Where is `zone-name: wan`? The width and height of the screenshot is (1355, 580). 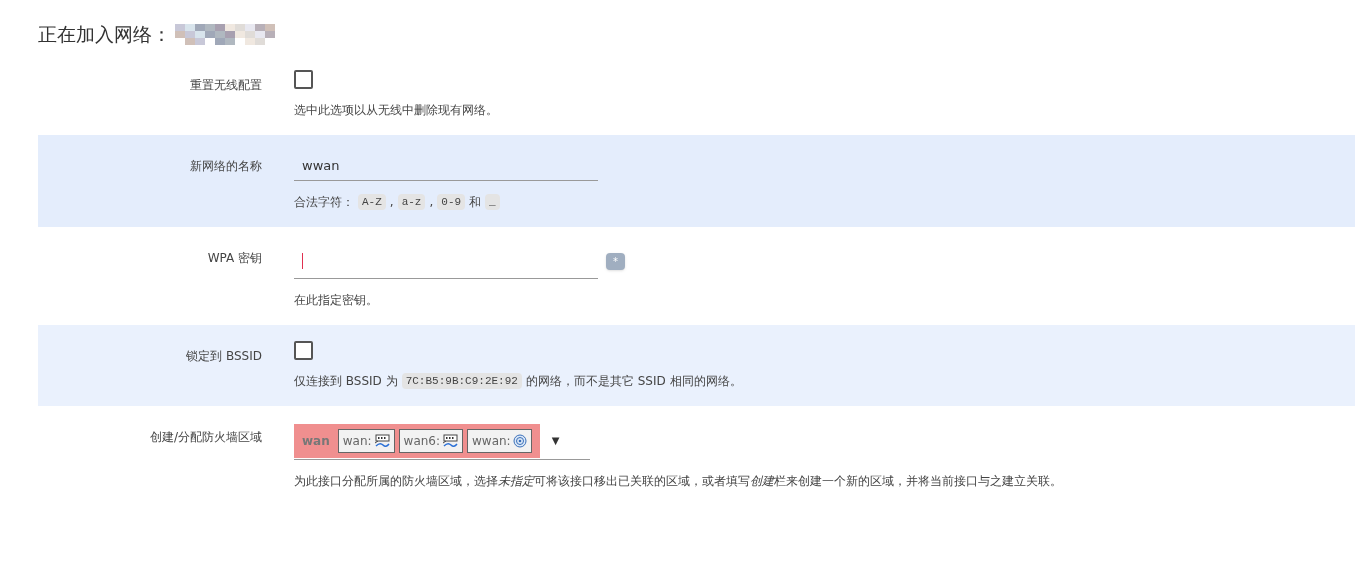
zone-name: wan is located at coordinates (316, 441).